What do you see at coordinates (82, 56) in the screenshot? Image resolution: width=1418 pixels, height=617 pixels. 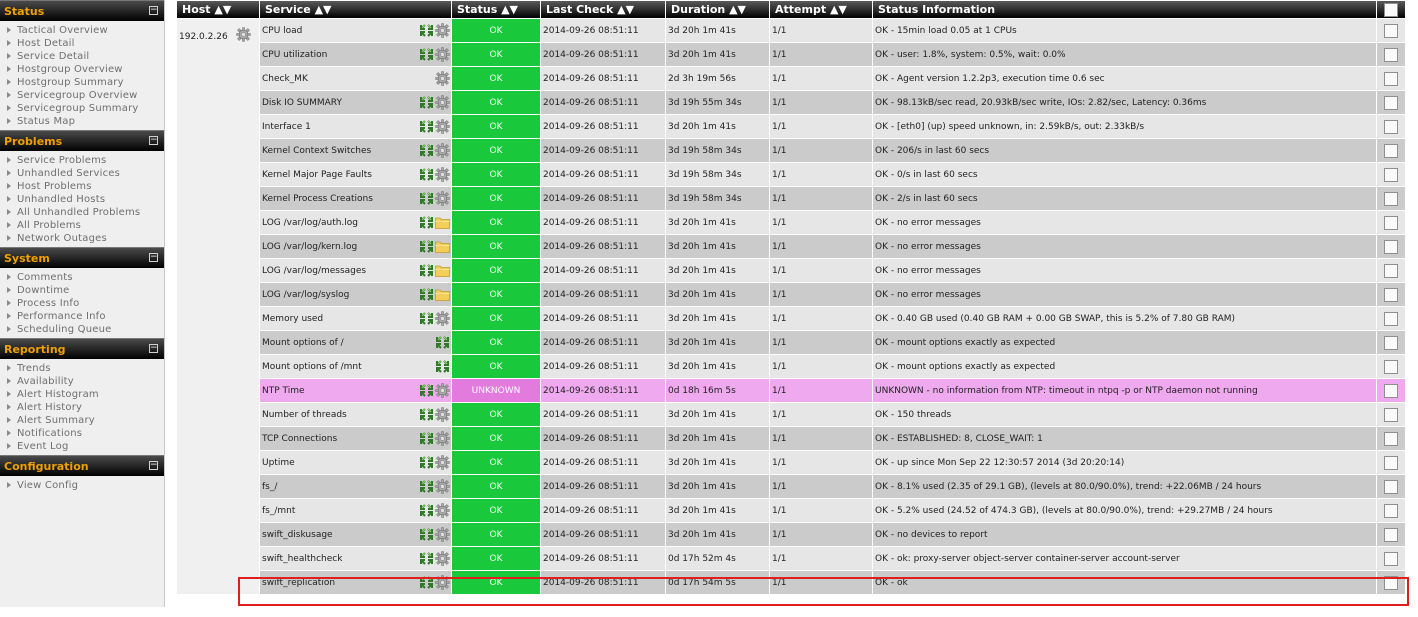 I see `sidebar-item-service-detail: Service Detail` at bounding box center [82, 56].